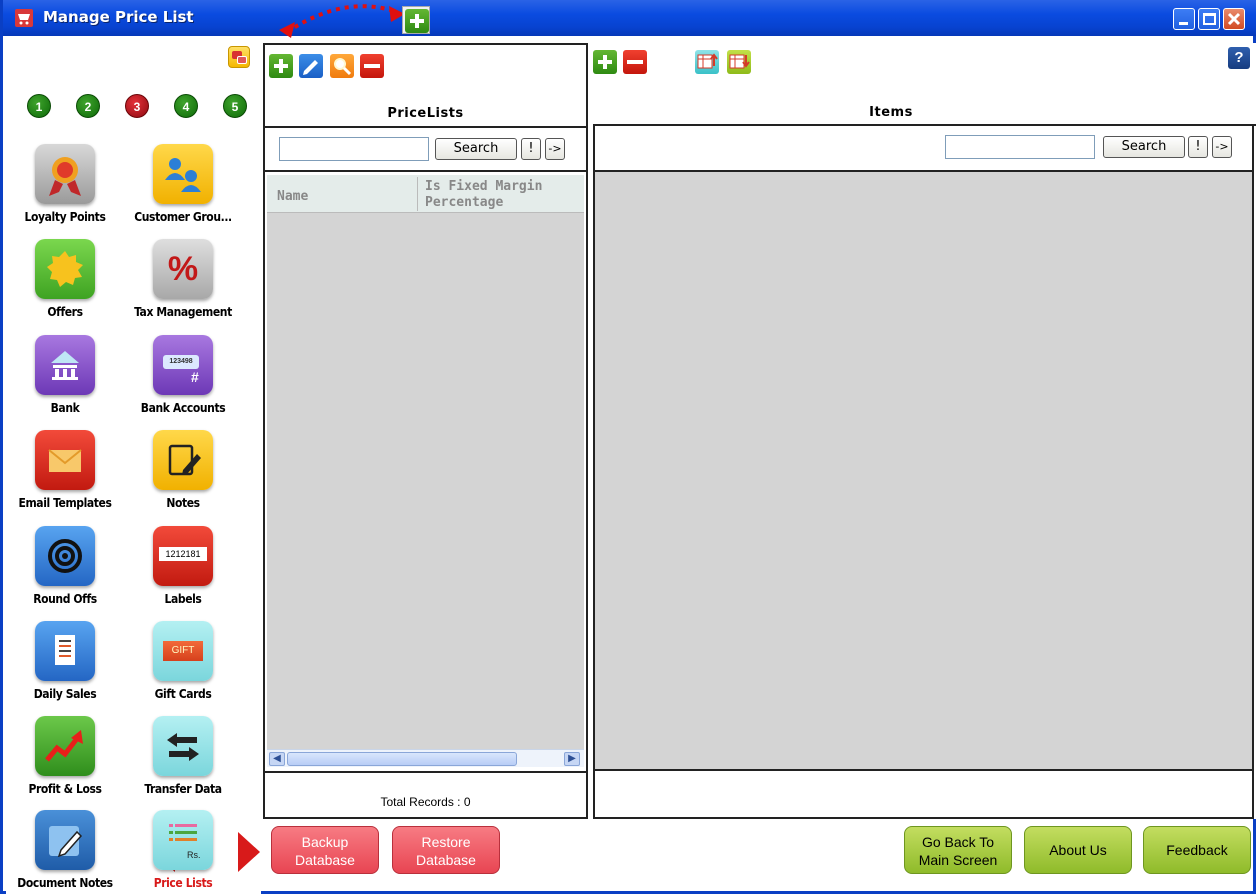  I want to click on items-search-input, so click(1020, 147).